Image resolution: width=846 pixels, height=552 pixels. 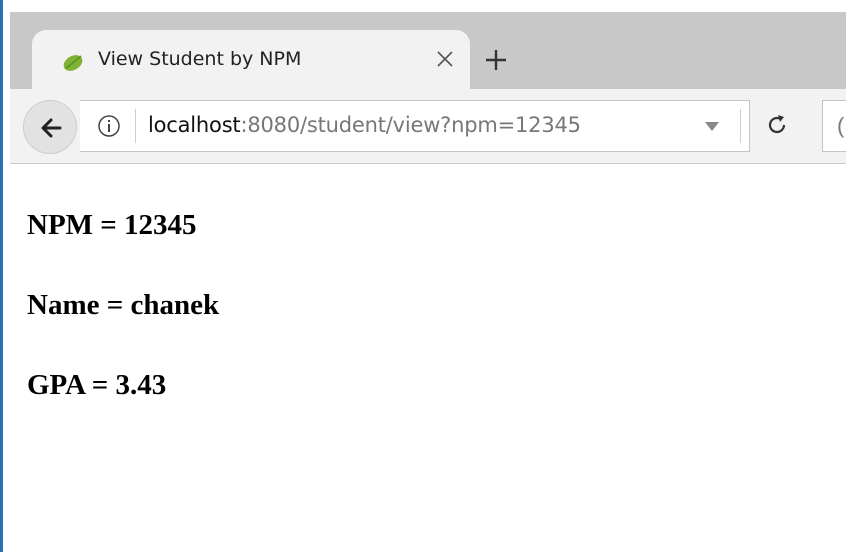 I want to click on plus-icon, so click(x=496, y=60).